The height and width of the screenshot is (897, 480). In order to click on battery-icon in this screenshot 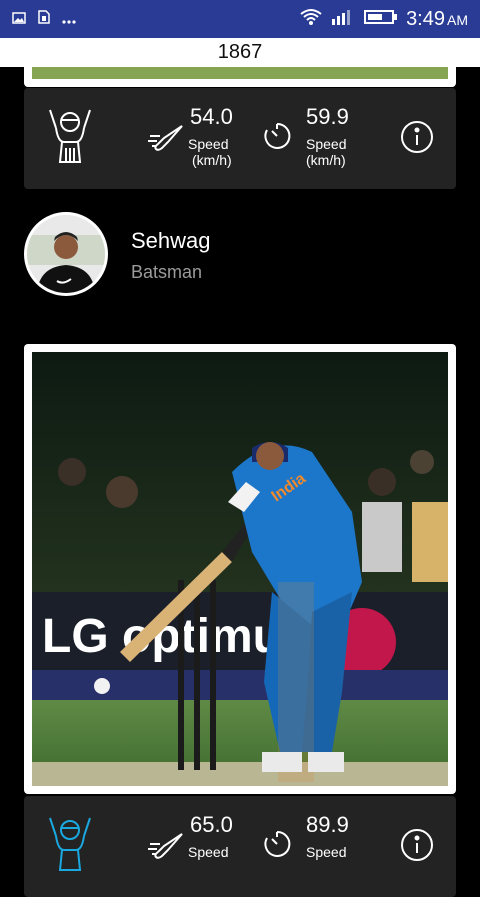, I will do `click(381, 19)`.